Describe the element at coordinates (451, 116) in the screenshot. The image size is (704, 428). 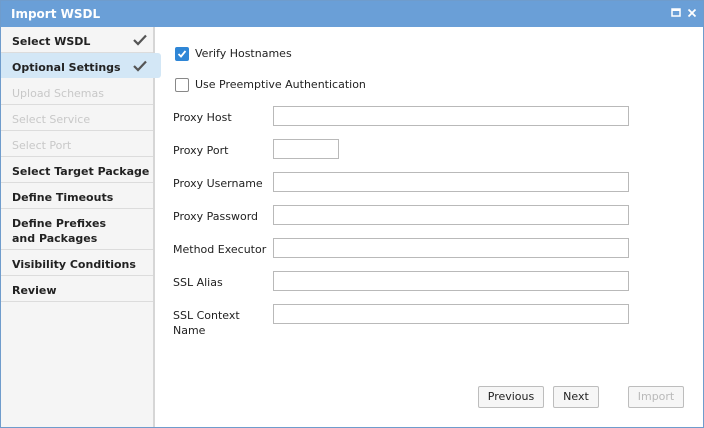
I see `proxy-host-input` at that location.